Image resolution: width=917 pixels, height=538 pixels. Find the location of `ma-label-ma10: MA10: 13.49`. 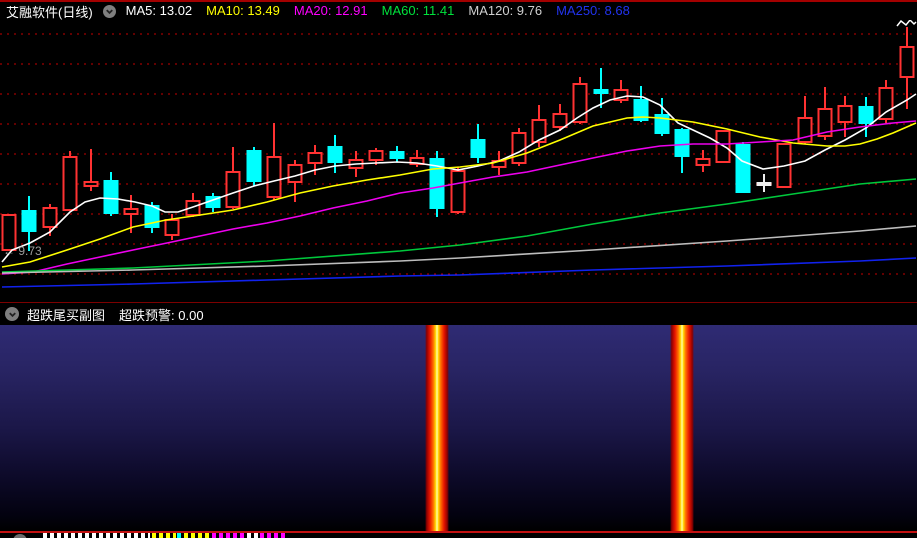

ma-label-ma10: MA10: 13.49 is located at coordinates (243, 10).